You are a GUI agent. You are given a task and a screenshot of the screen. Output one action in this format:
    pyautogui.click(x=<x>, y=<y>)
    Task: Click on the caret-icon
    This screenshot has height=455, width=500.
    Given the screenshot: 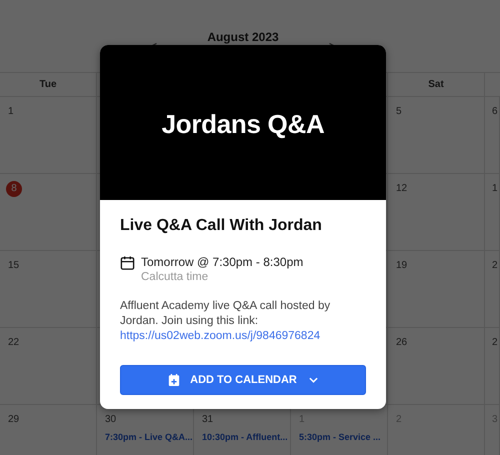 What is the action you would take?
    pyautogui.click(x=313, y=380)
    